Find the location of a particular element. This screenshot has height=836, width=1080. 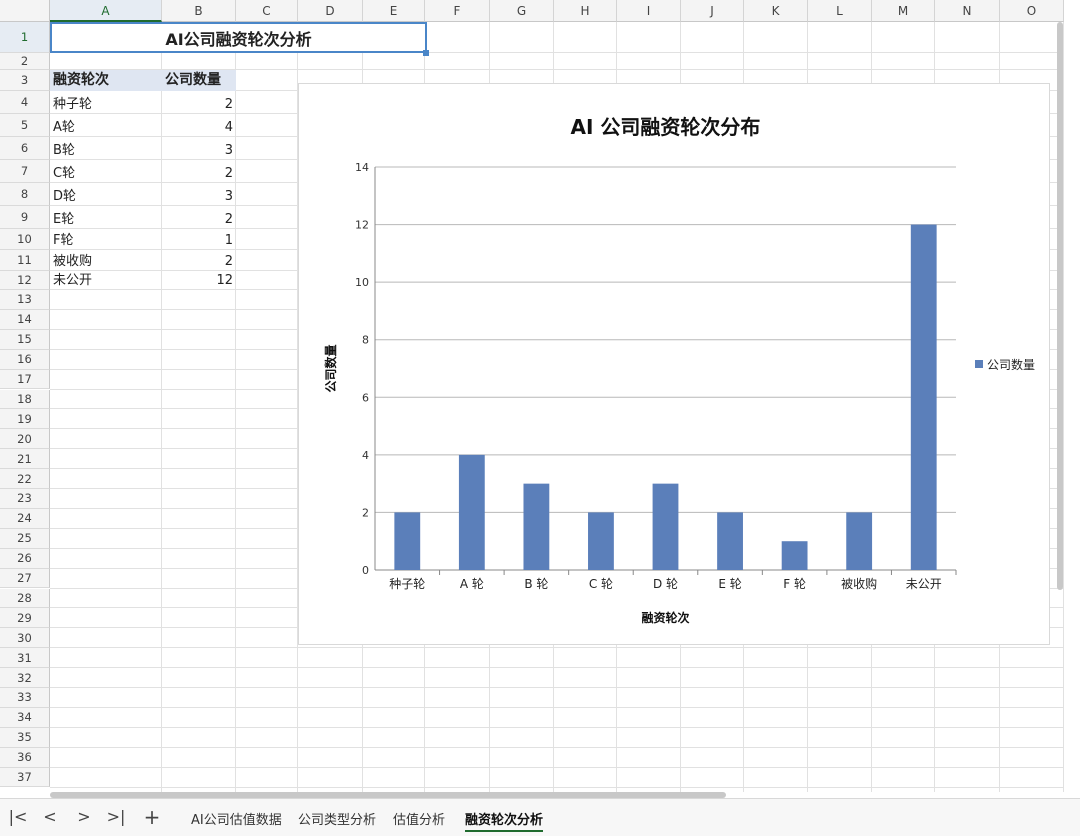

x-tick-label: E 轮 is located at coordinates (729, 584).